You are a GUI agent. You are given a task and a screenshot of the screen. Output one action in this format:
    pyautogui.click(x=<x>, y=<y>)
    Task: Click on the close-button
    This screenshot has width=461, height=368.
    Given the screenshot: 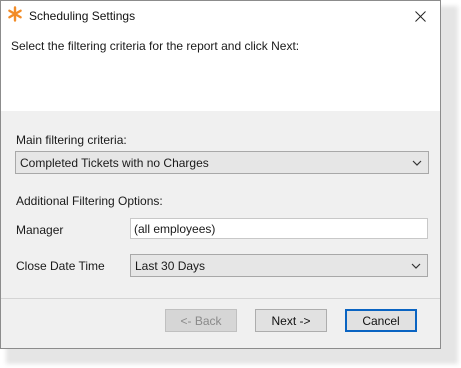 What is the action you would take?
    pyautogui.click(x=420, y=16)
    